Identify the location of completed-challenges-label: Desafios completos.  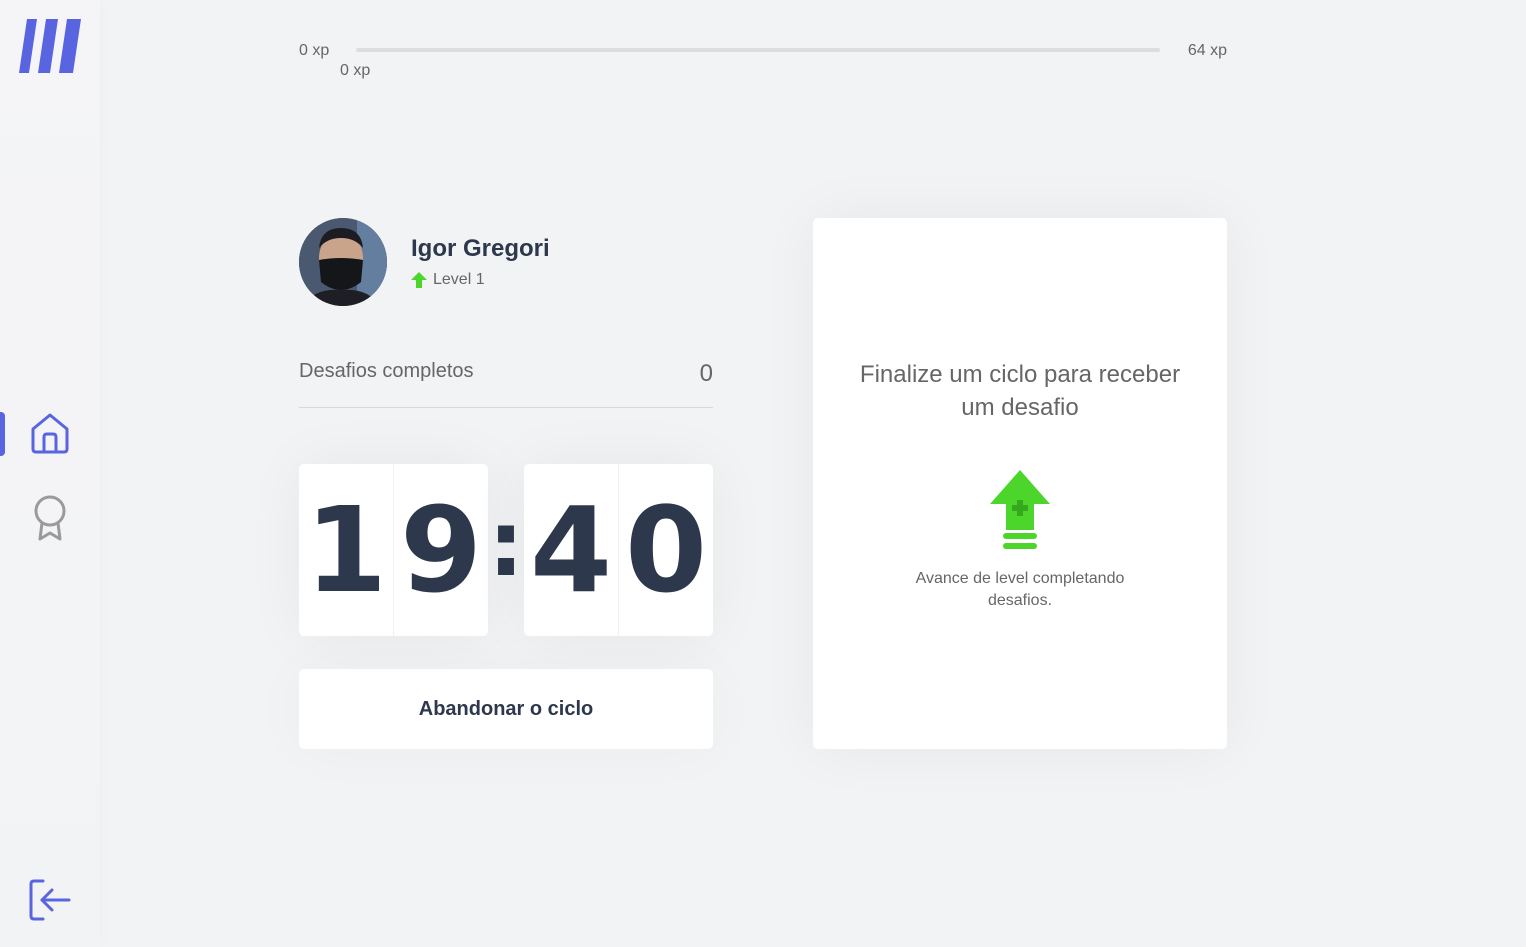
(386, 371).